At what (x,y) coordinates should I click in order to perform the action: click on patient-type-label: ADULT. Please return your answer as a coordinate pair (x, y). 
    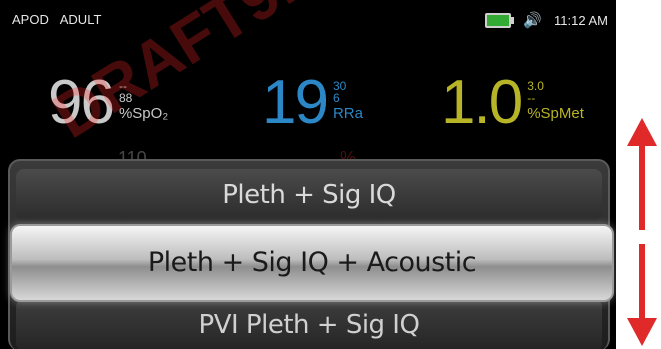
    Looking at the image, I should click on (80, 19).